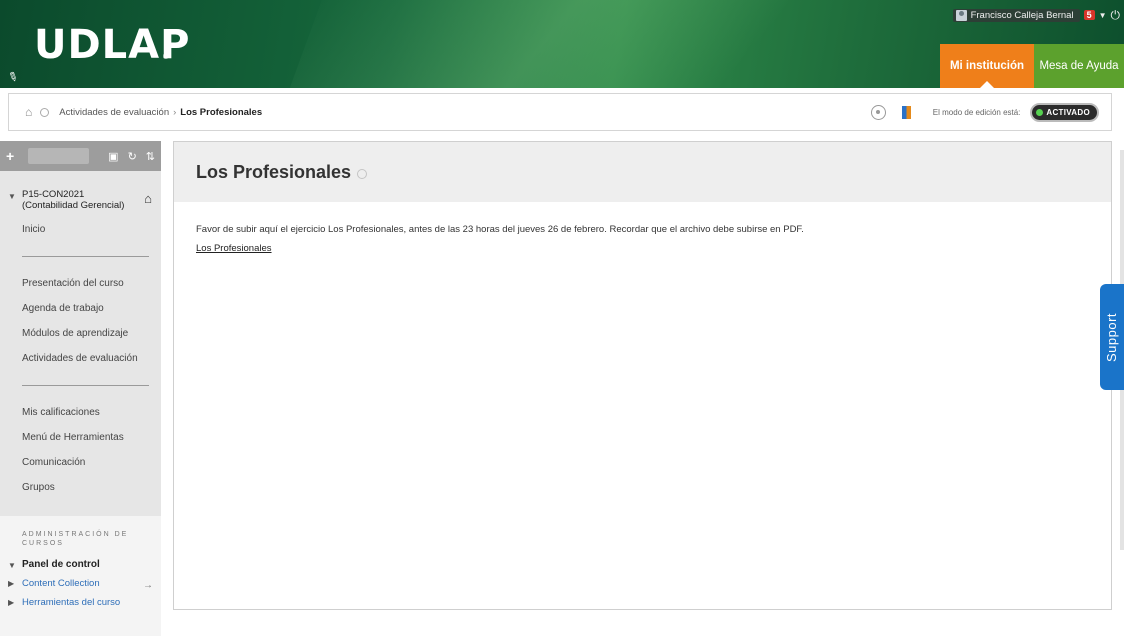 This screenshot has height=636, width=1124. I want to click on sidebar-item-modulos: Módulos de aprendizaje, so click(80, 333).